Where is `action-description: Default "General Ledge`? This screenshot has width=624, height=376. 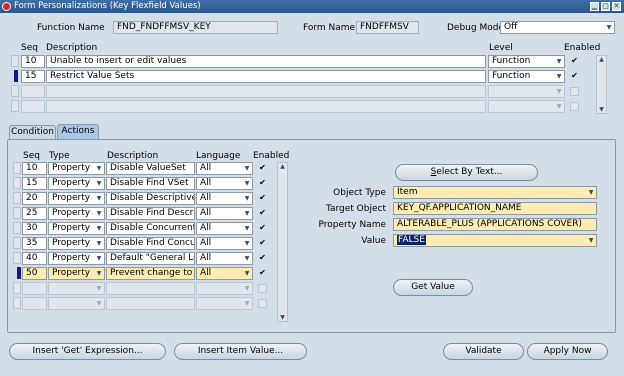 action-description: Default "General Ledge is located at coordinates (150, 258).